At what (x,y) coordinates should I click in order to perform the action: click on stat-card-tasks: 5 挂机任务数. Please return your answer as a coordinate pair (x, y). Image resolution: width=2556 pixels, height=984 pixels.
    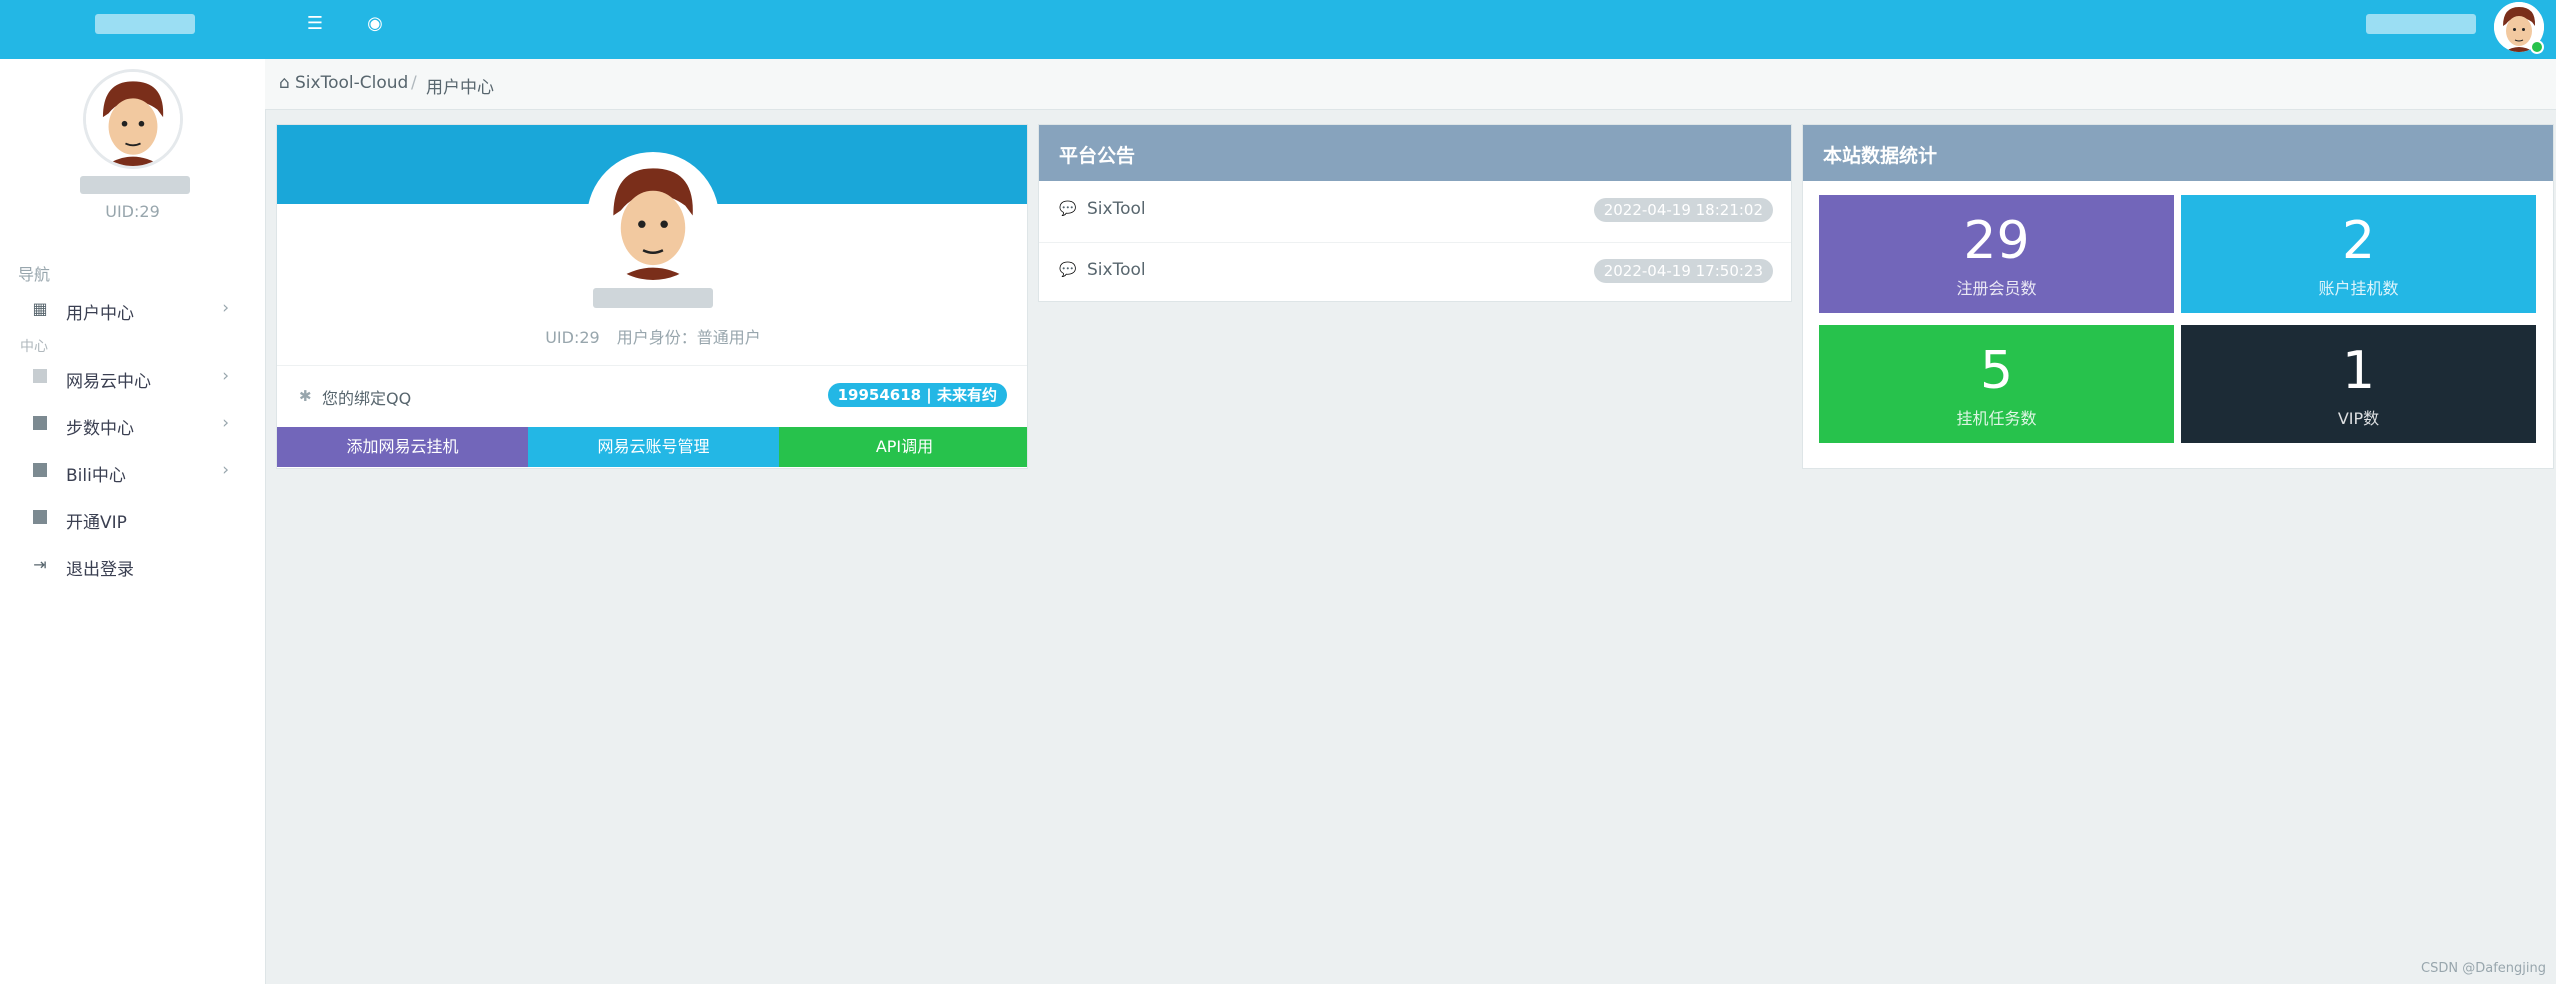
    Looking at the image, I should click on (1996, 384).